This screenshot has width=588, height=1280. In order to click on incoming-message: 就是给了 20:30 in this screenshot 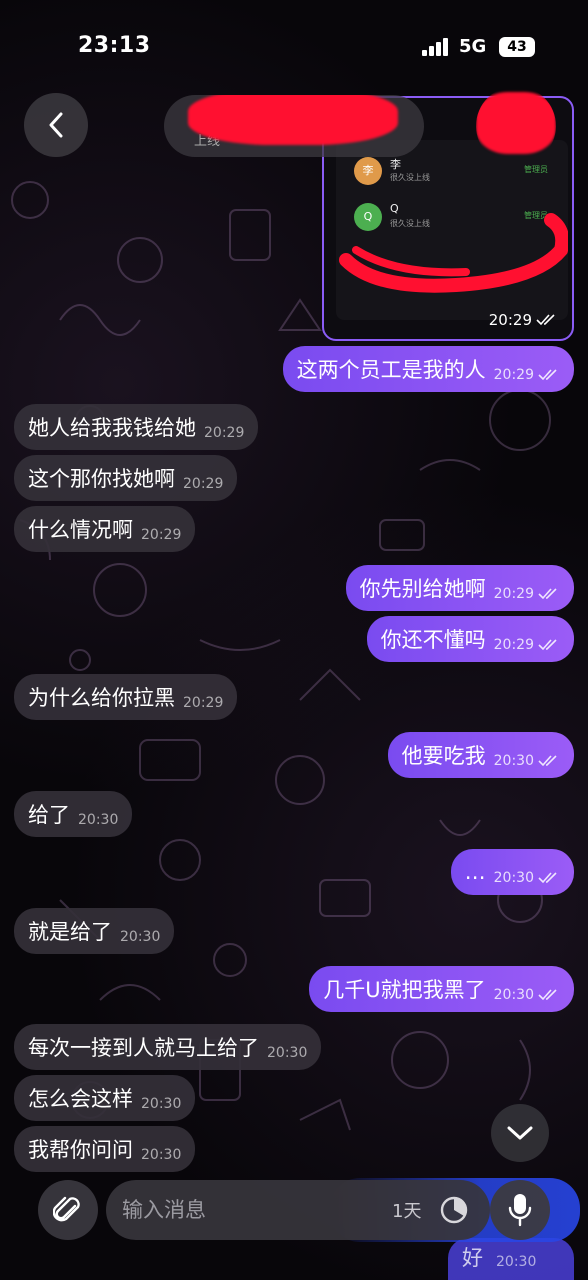, I will do `click(94, 931)`.